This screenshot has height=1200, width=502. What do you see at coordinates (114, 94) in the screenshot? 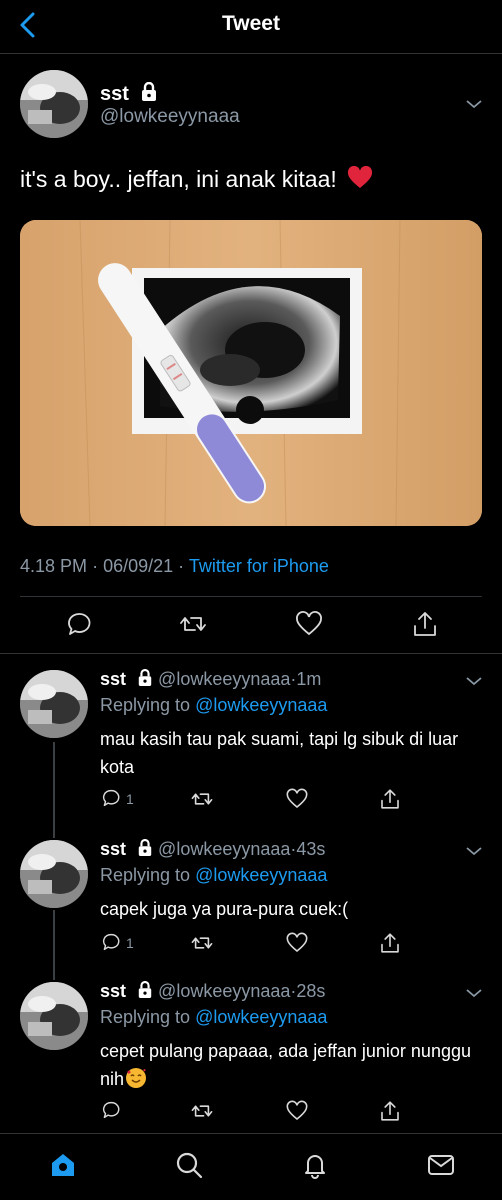
I see `display-name-text: sst` at bounding box center [114, 94].